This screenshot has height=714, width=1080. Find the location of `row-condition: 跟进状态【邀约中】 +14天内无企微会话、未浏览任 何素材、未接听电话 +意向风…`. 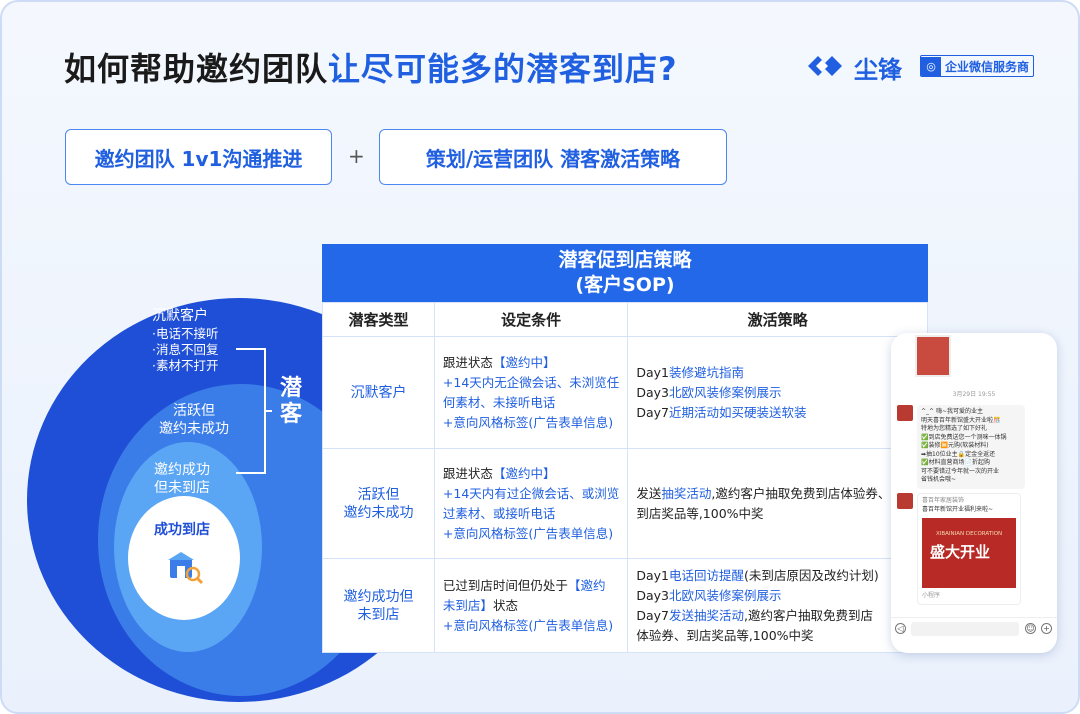

row-condition: 跟进状态【邀约中】 +14天内无企微会话、未浏览任 何素材、未接听电话 +意向风… is located at coordinates (531, 392).